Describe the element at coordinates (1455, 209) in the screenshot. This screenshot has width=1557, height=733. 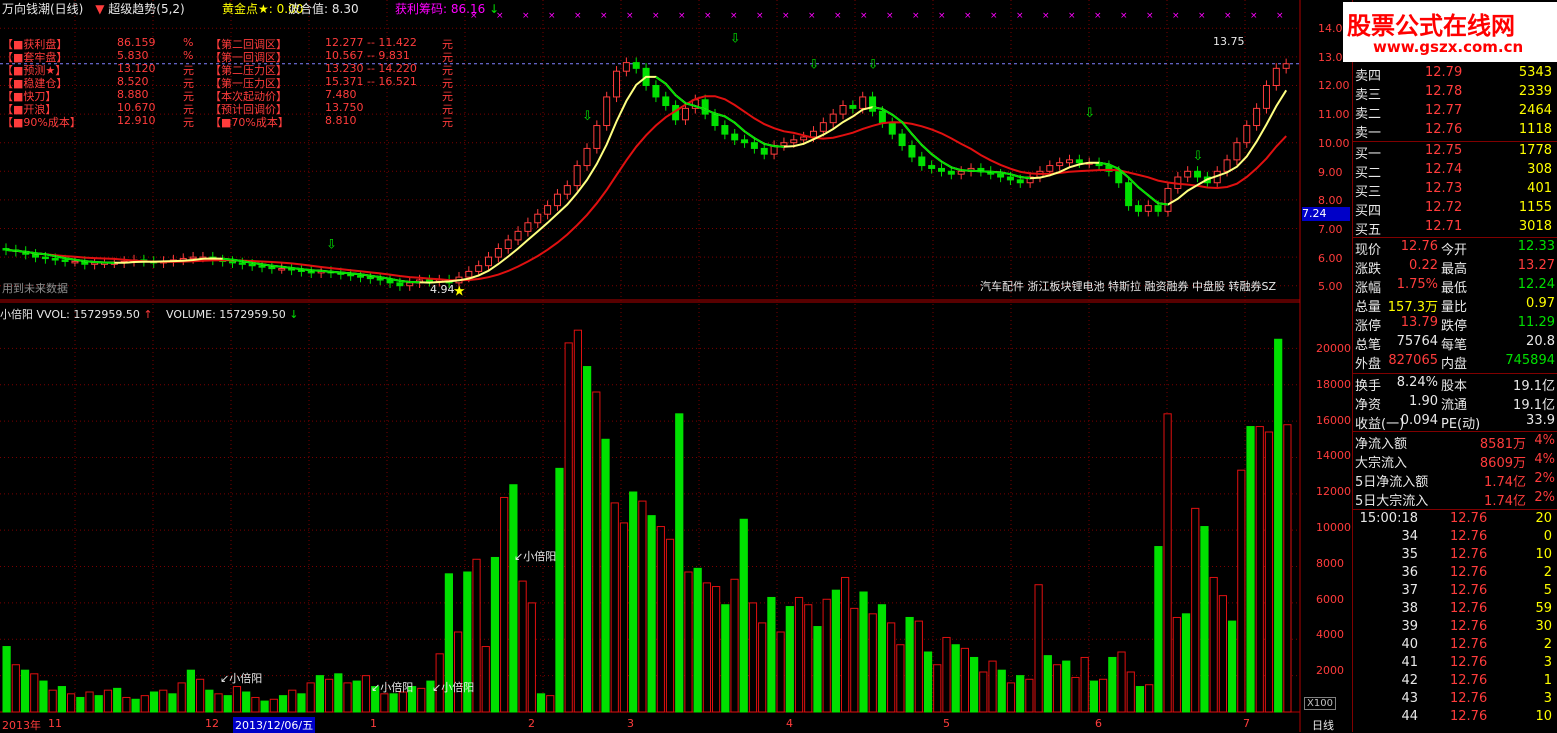
I see `bid-row: 买四12.721155` at that location.